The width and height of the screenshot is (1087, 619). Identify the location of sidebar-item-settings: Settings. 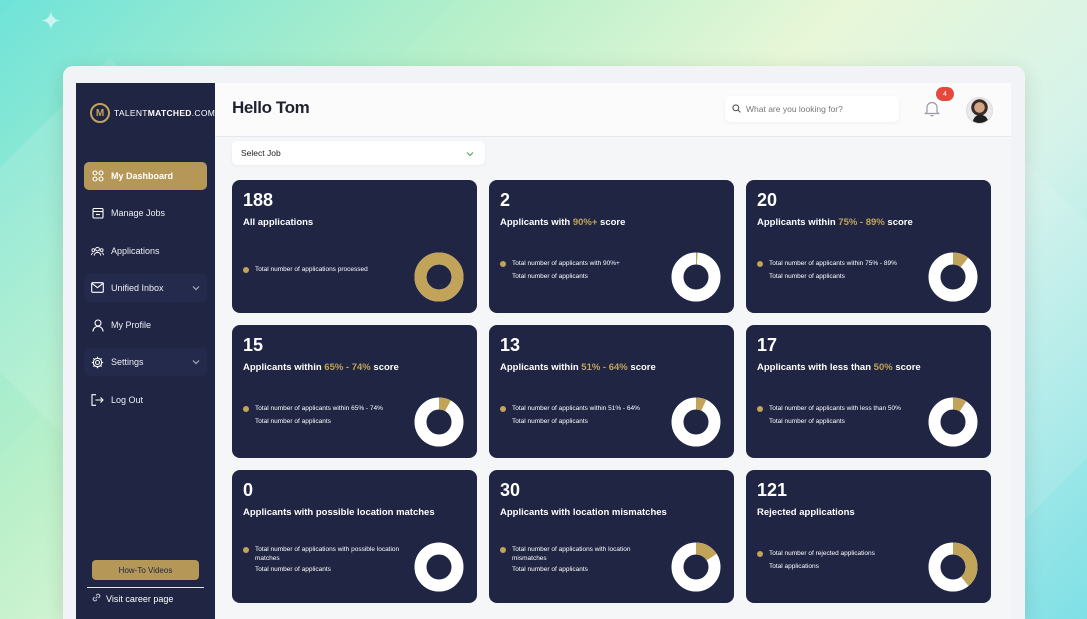
(145, 362).